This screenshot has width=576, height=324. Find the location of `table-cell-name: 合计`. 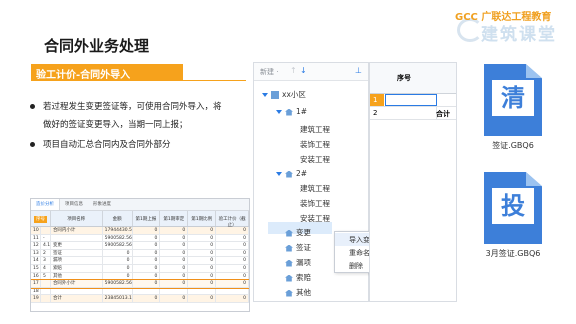

table-cell-name: 合计 is located at coordinates (77, 298).